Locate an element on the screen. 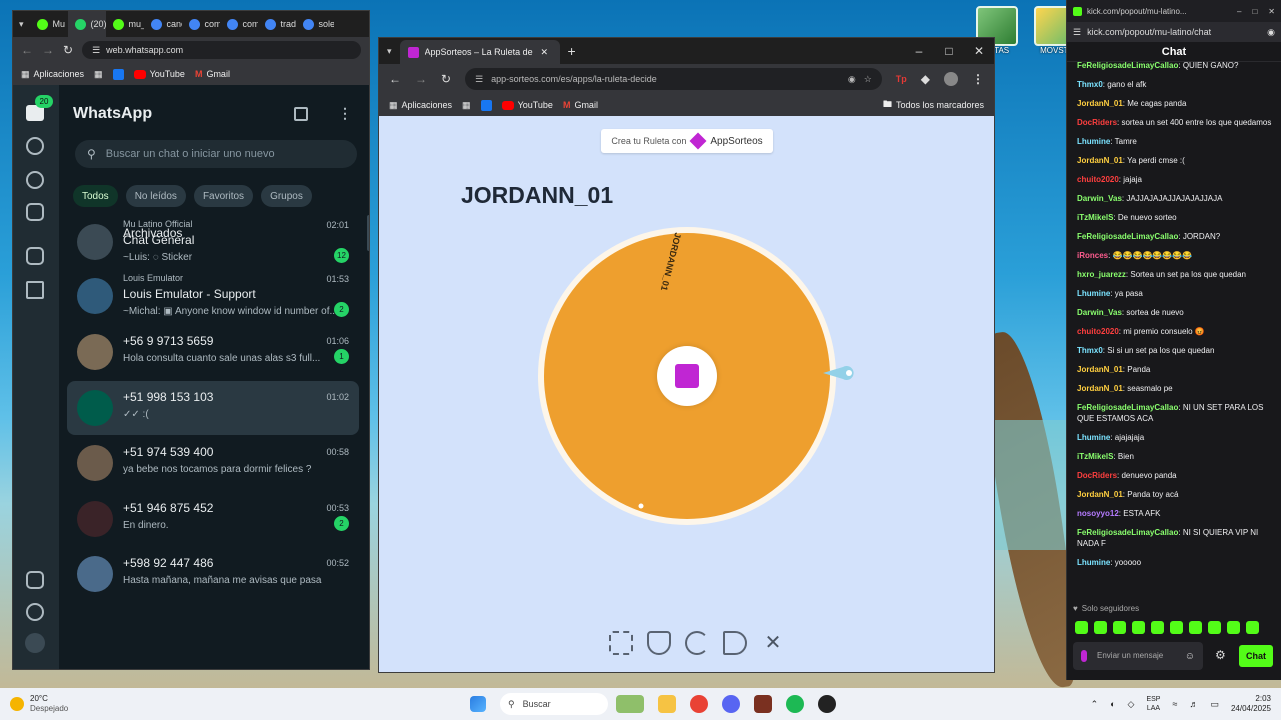  chat-username: Thmx0 is located at coordinates (1090, 350).